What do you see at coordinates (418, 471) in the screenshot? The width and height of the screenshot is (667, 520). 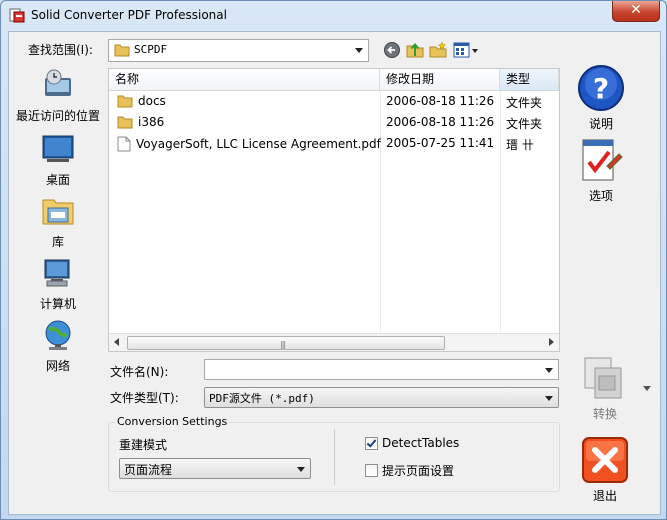 I see `page-setup-label: 提示页面设置` at bounding box center [418, 471].